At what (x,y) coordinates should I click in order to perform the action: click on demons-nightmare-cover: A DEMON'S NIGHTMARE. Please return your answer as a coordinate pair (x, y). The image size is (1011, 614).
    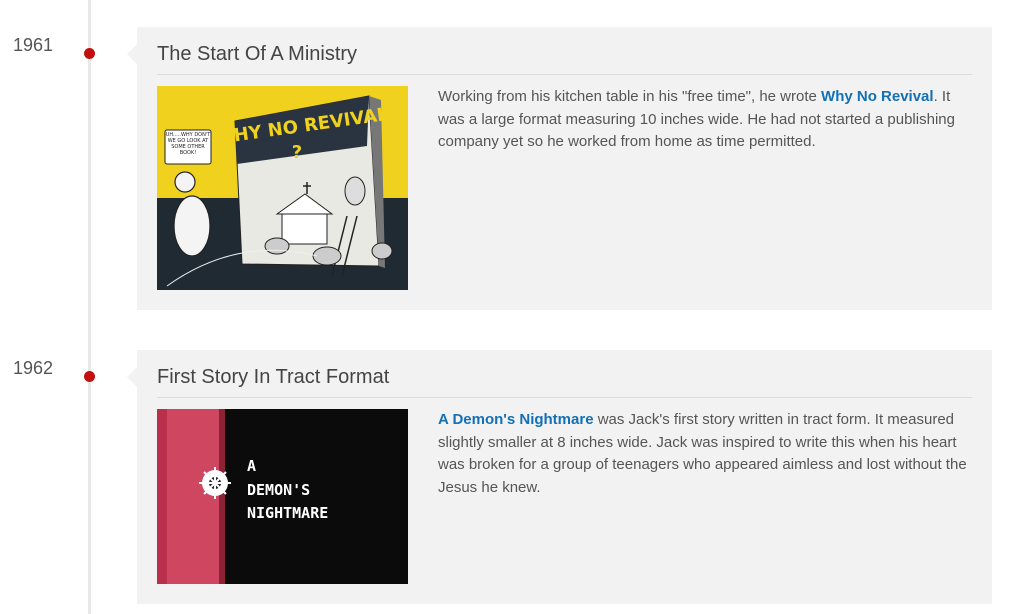
    Looking at the image, I should click on (282, 496).